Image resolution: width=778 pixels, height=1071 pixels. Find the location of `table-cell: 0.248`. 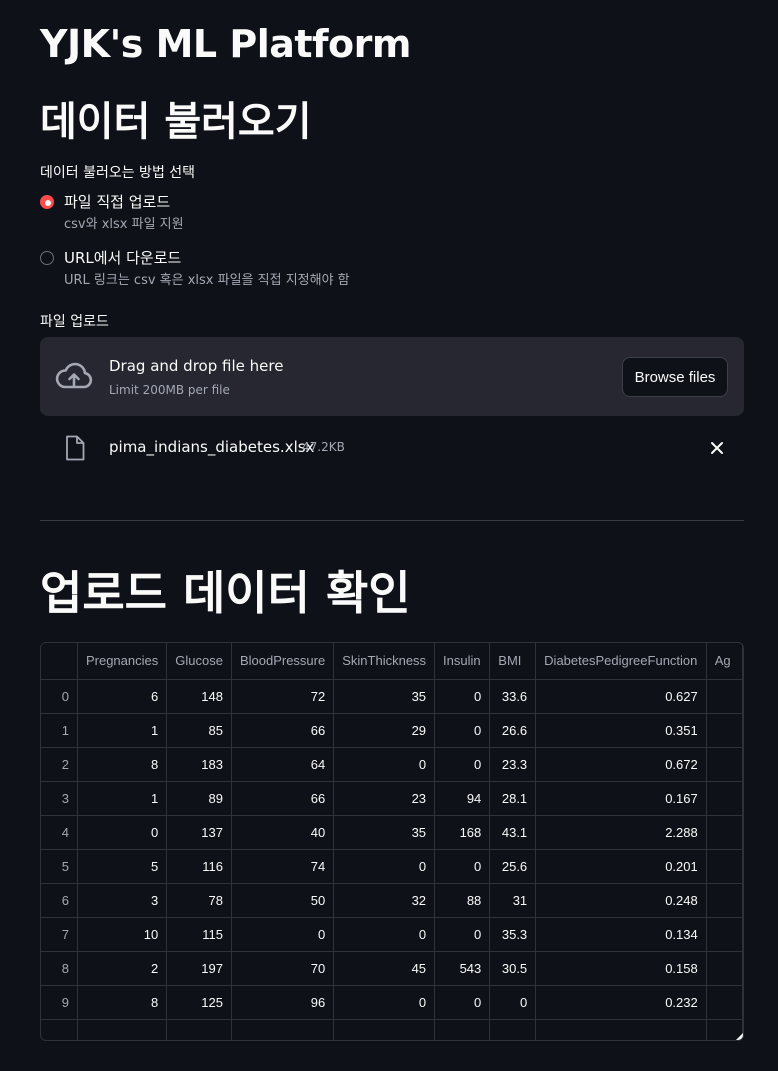

table-cell: 0.248 is located at coordinates (621, 900).